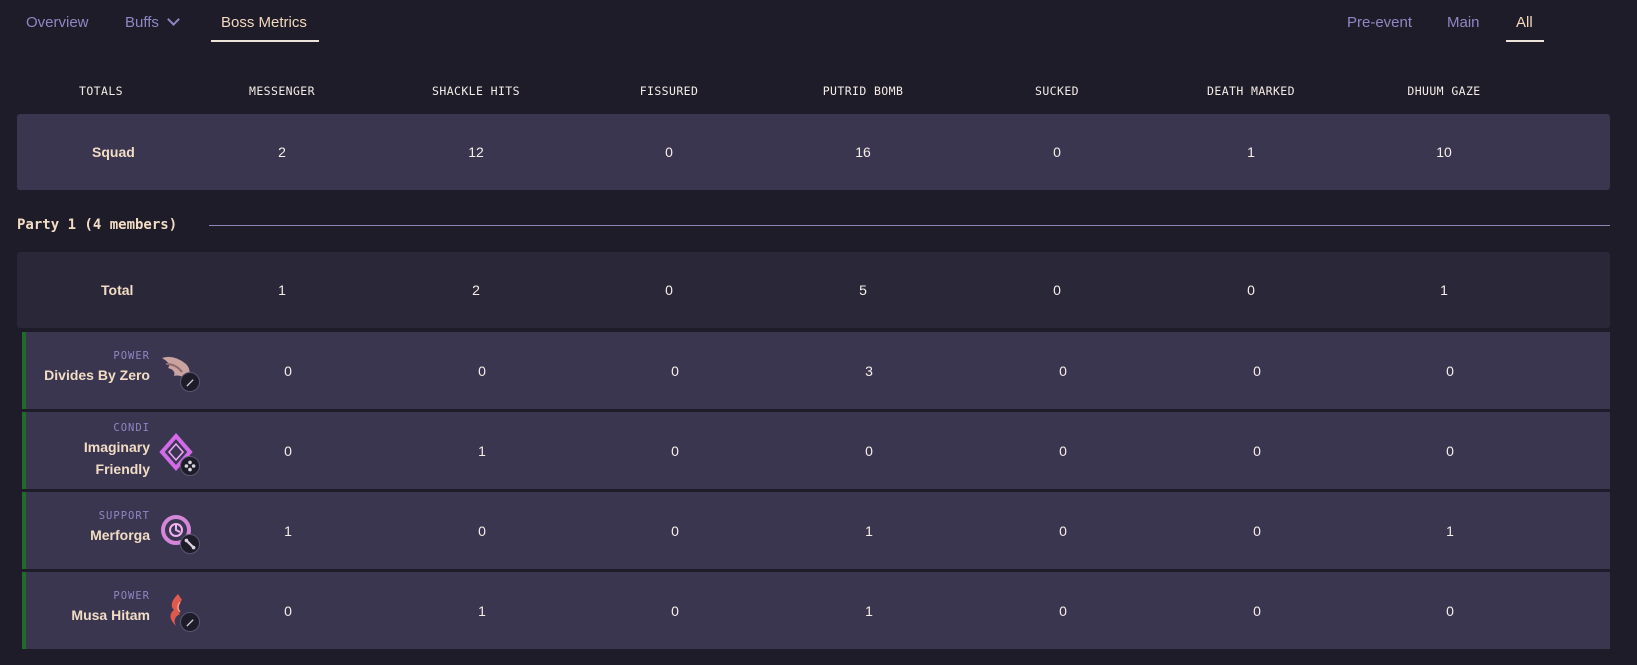 Image resolution: width=1637 pixels, height=665 pixels. I want to click on col-header-totals: TOTALS, so click(101, 91).